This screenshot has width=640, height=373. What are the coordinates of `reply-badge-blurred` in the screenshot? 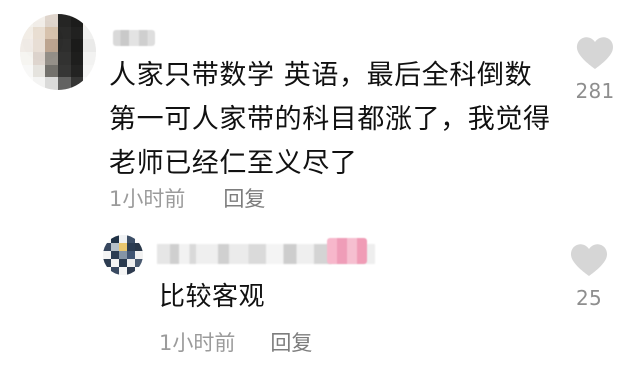 It's located at (347, 251).